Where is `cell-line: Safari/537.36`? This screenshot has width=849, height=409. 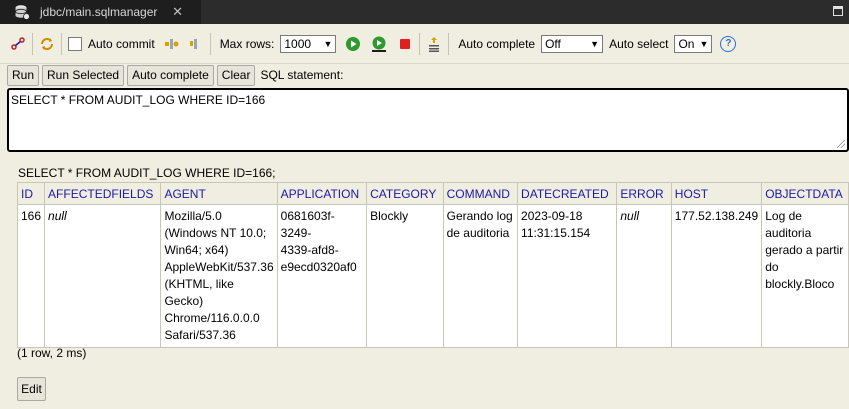
cell-line: Safari/537.36 is located at coordinates (200, 335).